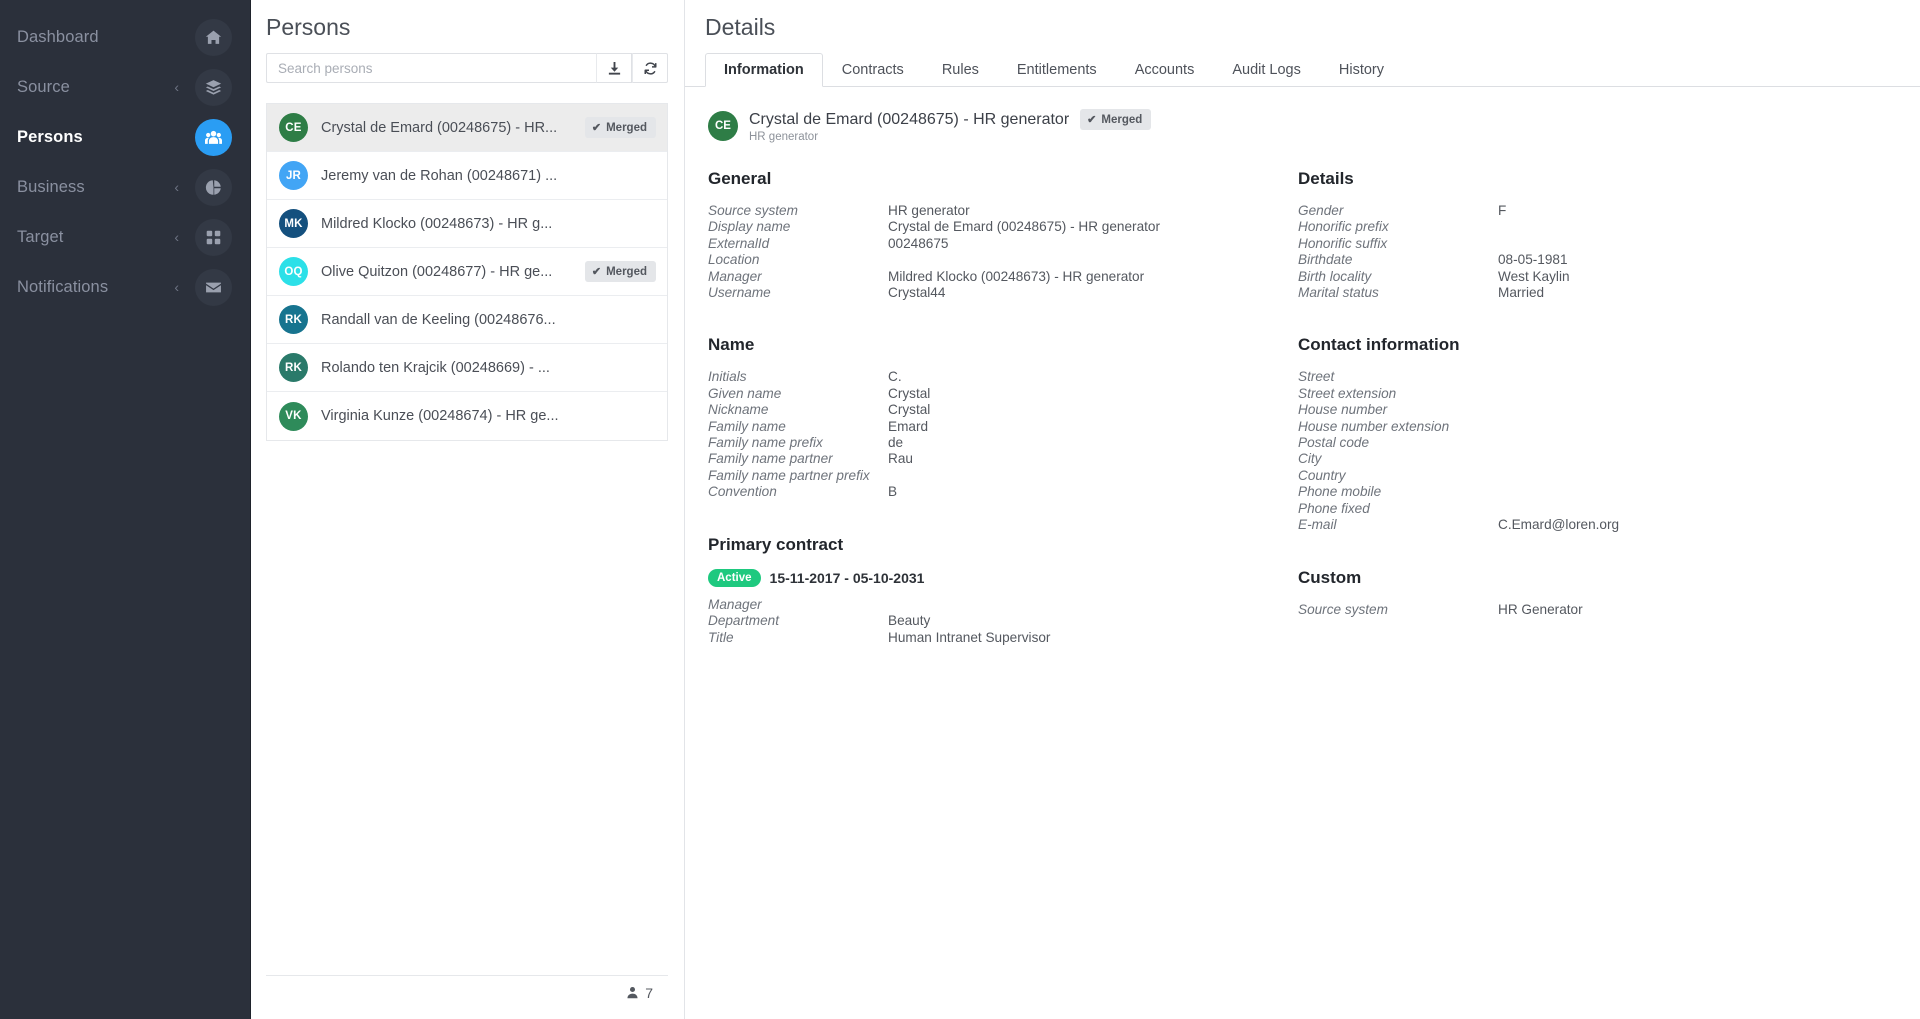 This screenshot has width=1920, height=1019. What do you see at coordinates (765, 443) in the screenshot?
I see `field-label: Family name prefix` at bounding box center [765, 443].